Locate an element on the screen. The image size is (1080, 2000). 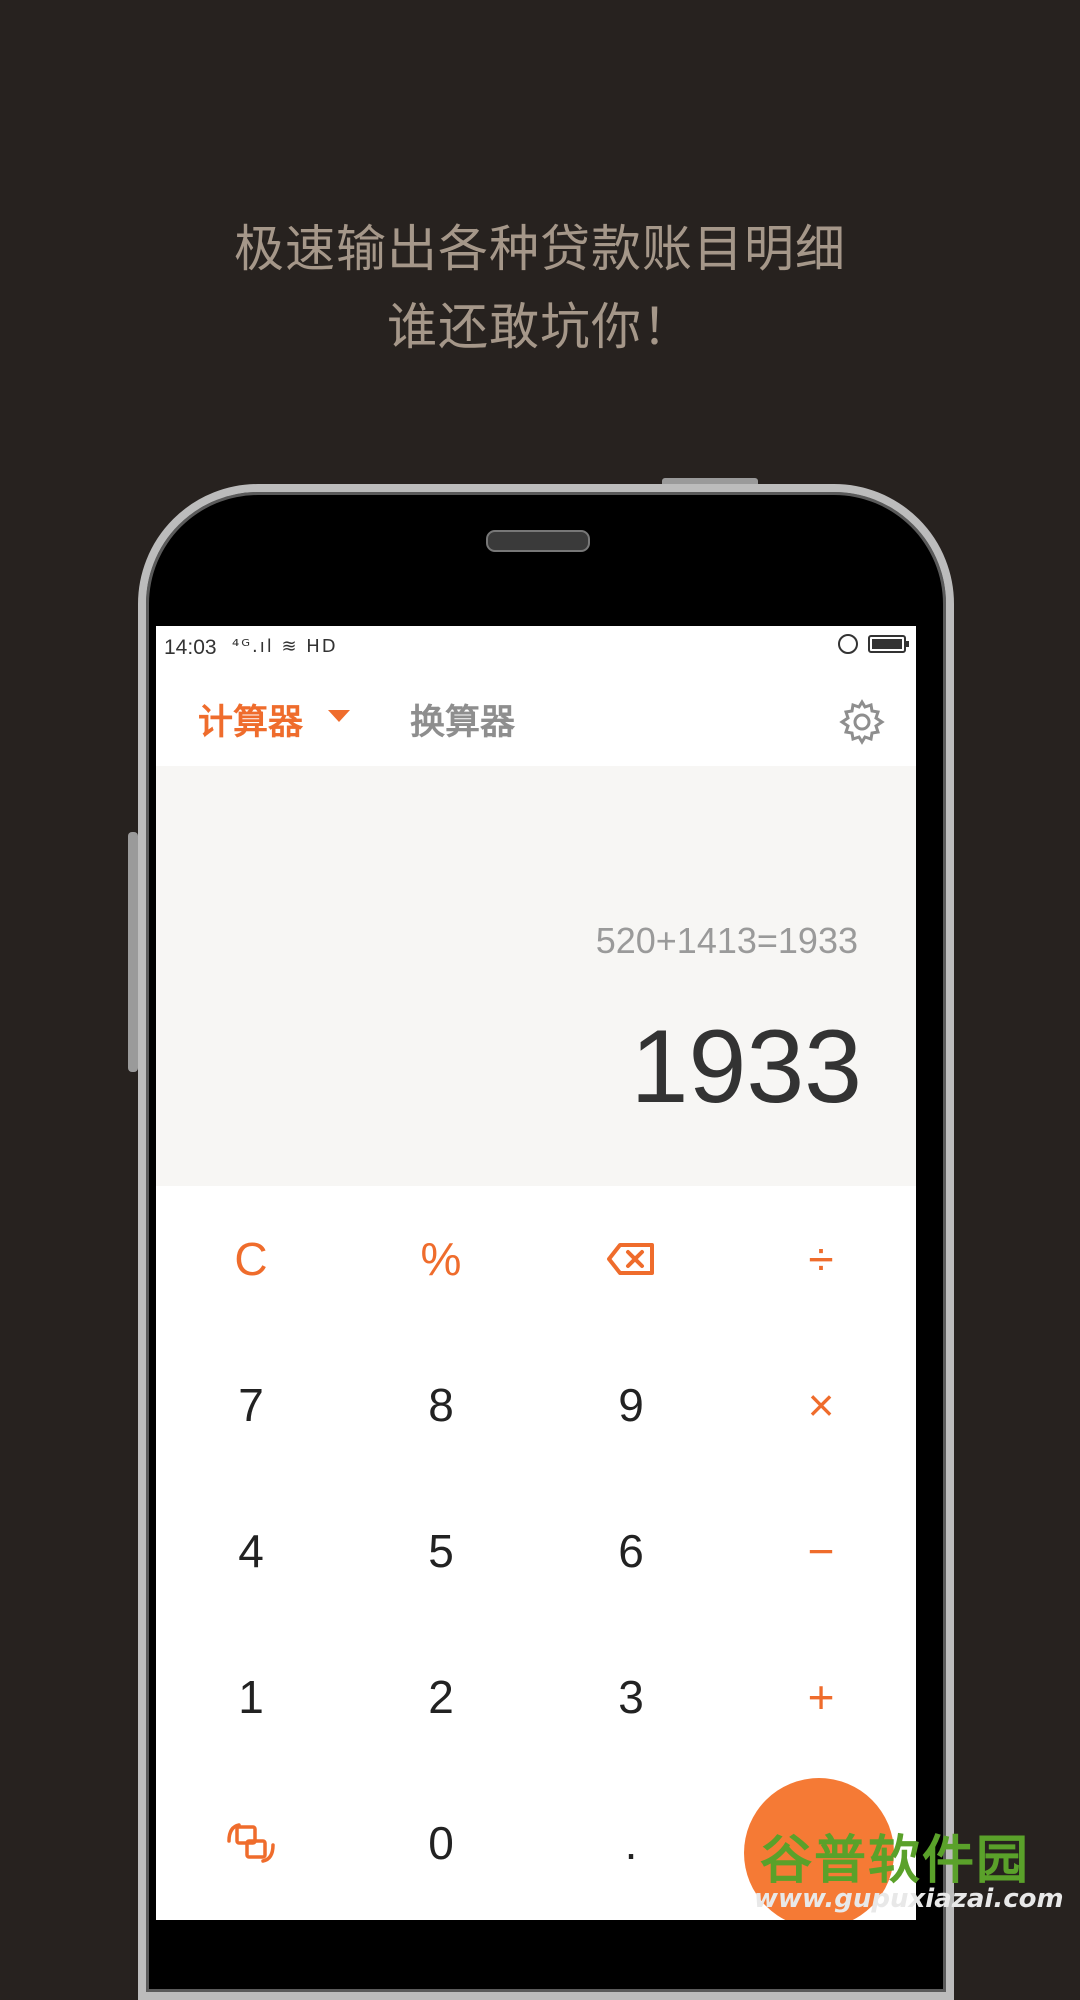
minus-button: − is located at coordinates (821, 1551).